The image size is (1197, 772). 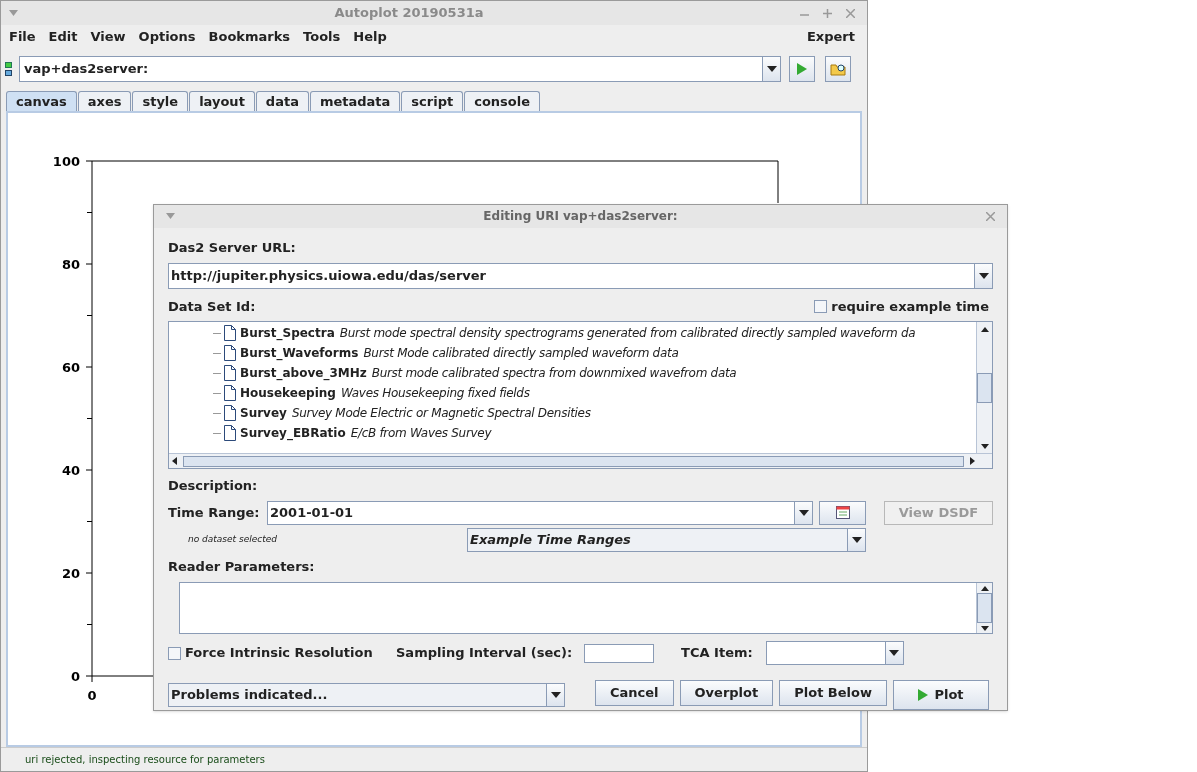 What do you see at coordinates (572, 373) in the screenshot?
I see `tree-item: Burst_above_3MHz Burst mode calibrated spectra from downmixed wavefrom data` at bounding box center [572, 373].